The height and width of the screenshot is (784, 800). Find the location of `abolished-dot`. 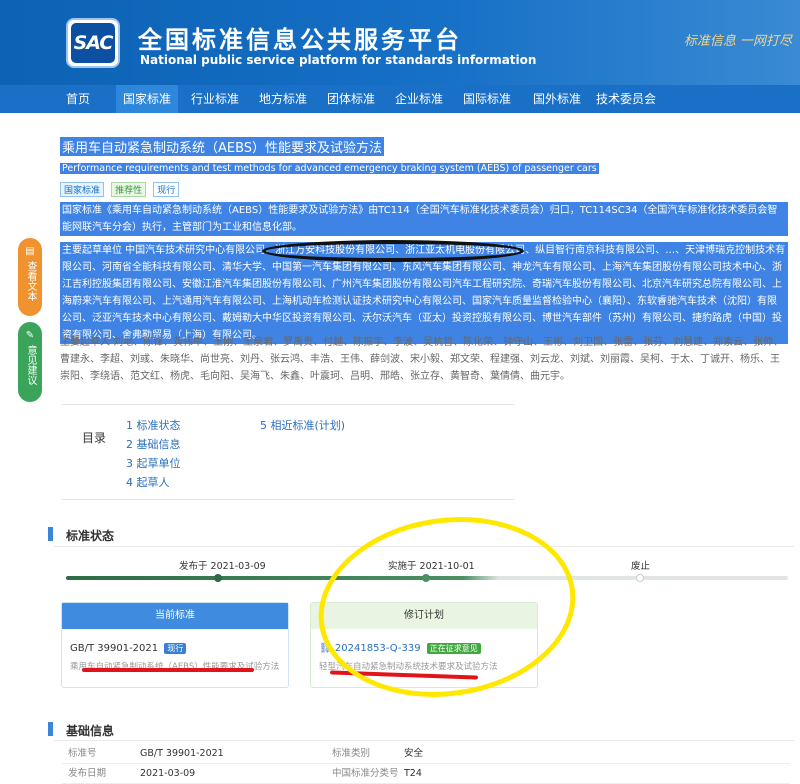

abolished-dot is located at coordinates (640, 578).